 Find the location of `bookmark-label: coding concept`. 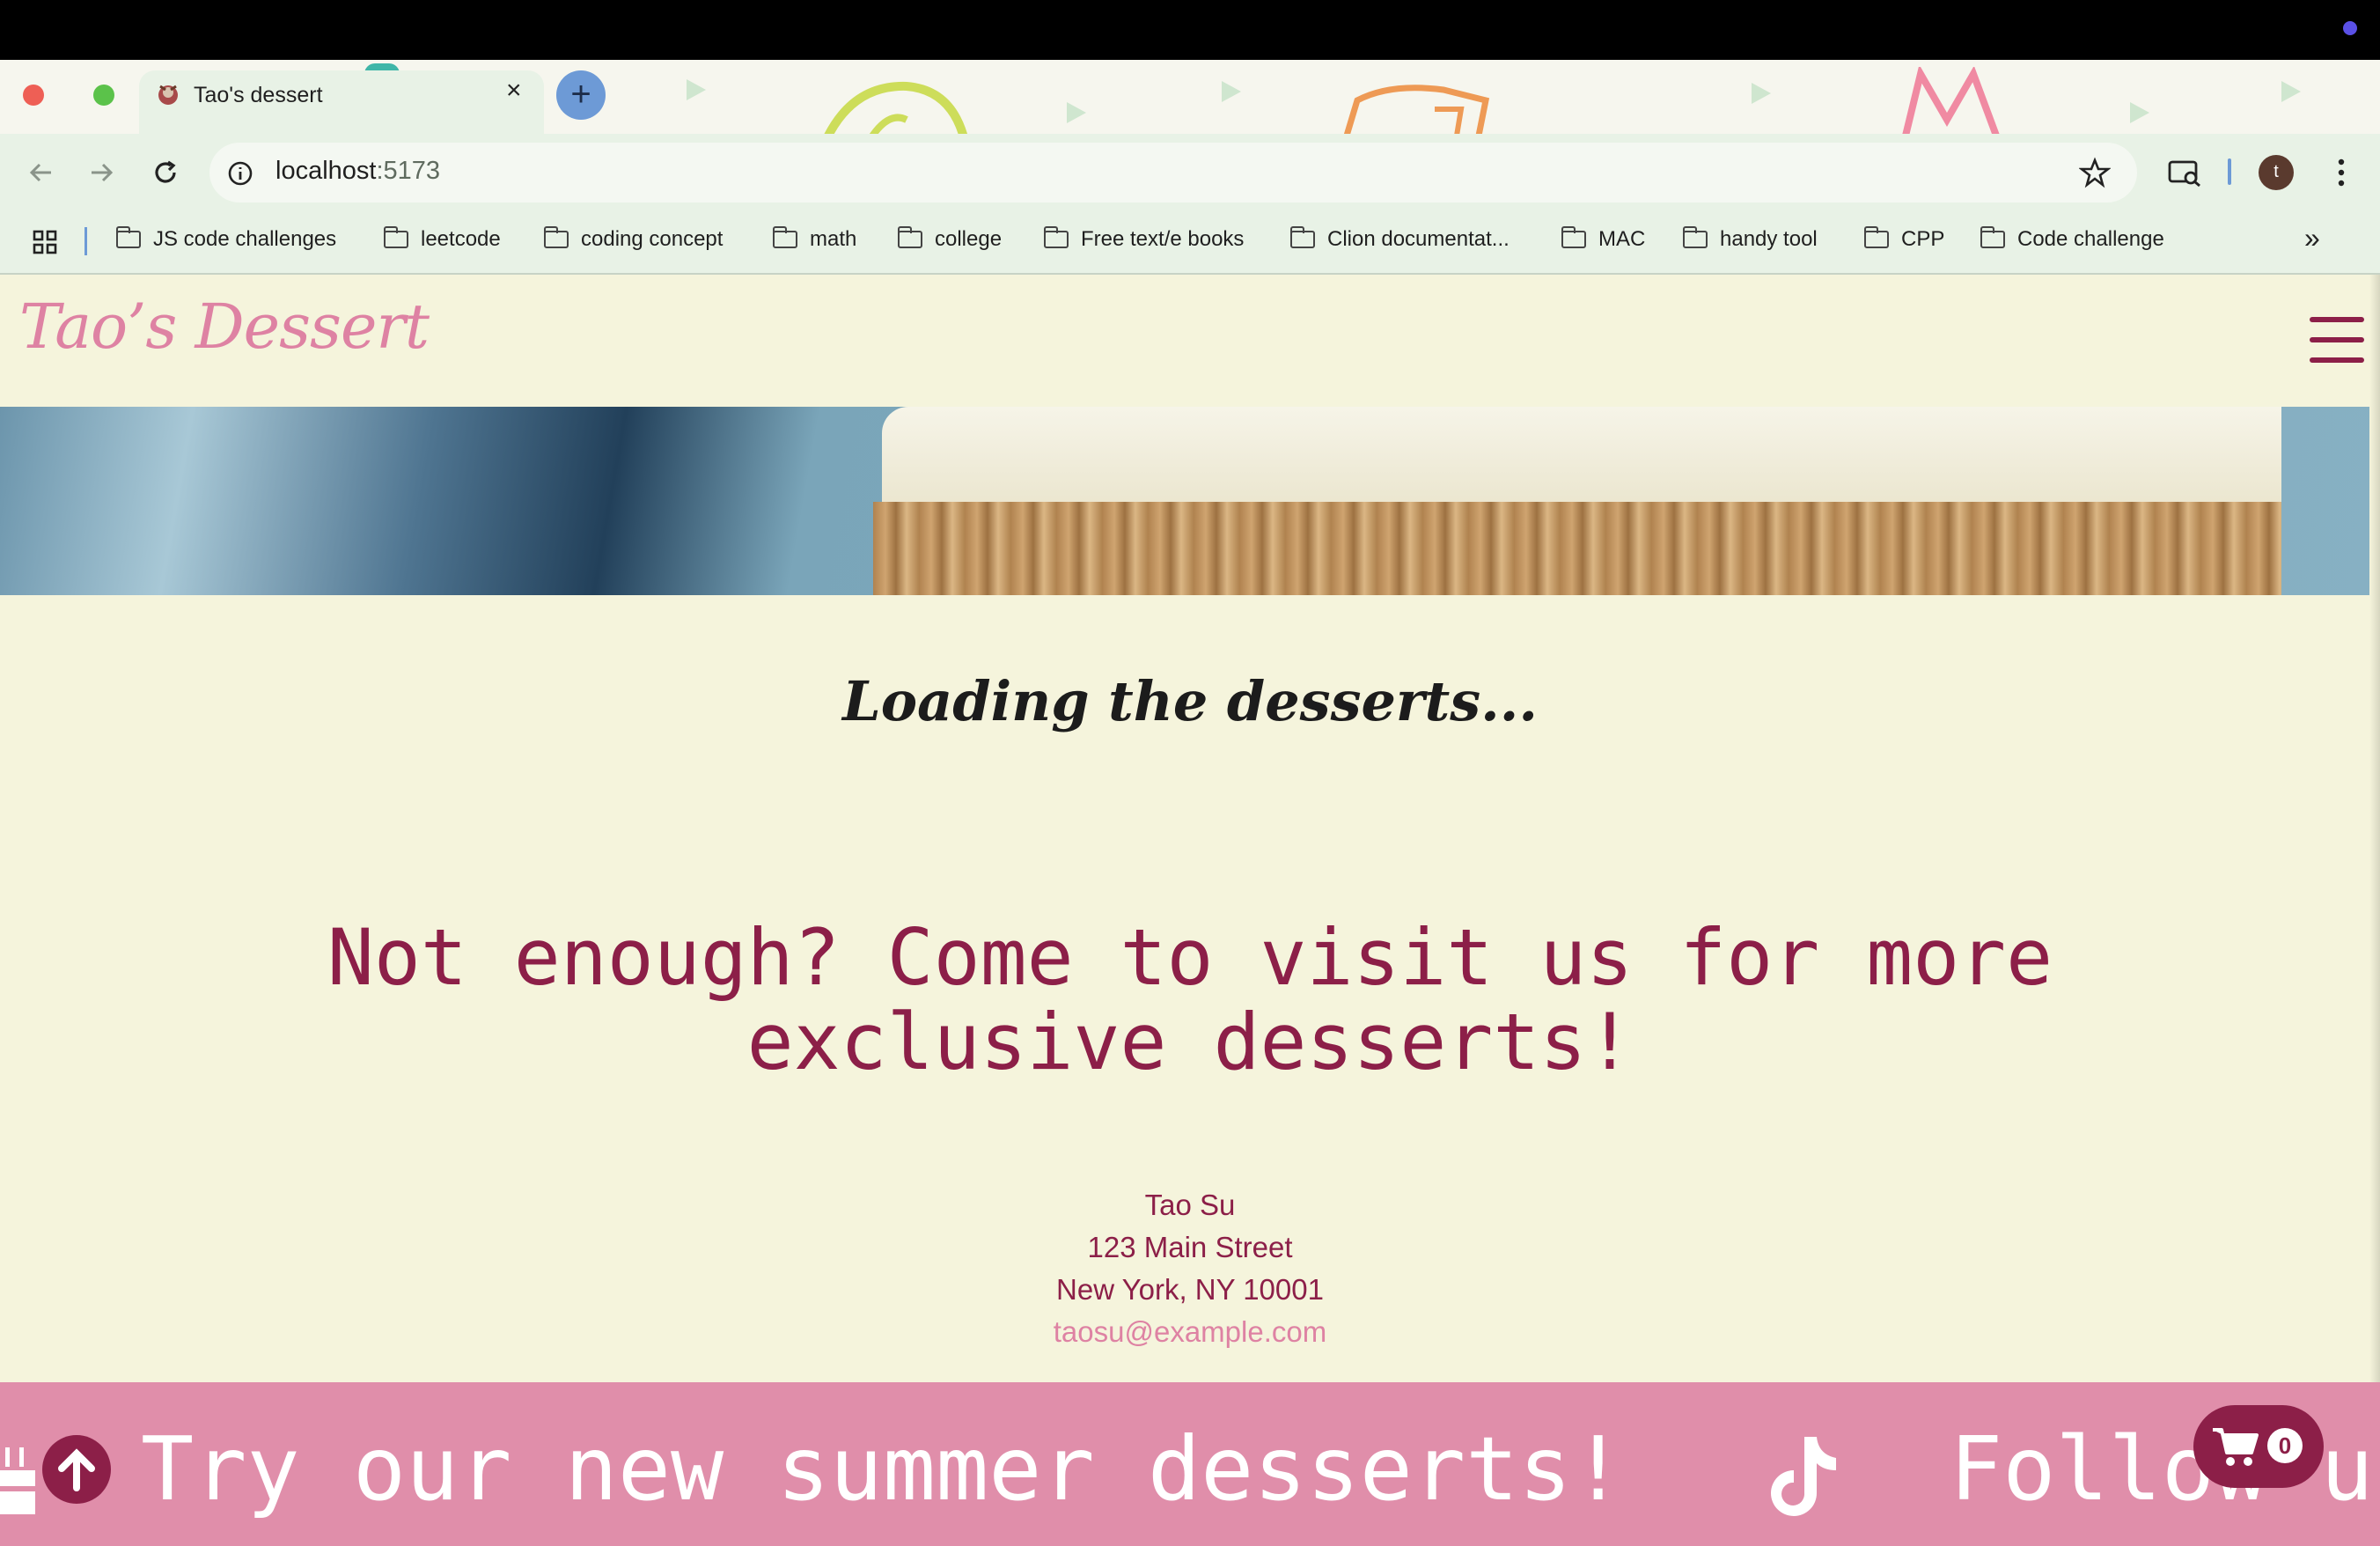

bookmark-label: coding concept is located at coordinates (652, 239).